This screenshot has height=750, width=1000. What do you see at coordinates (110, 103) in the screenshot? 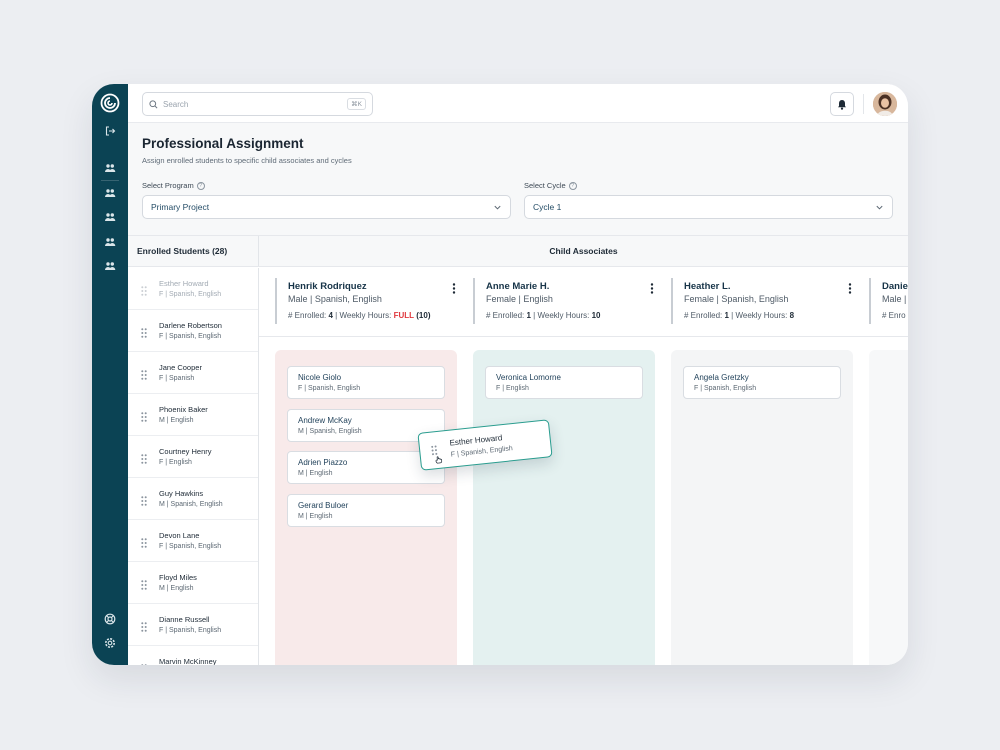
I see `logo-icon` at bounding box center [110, 103].